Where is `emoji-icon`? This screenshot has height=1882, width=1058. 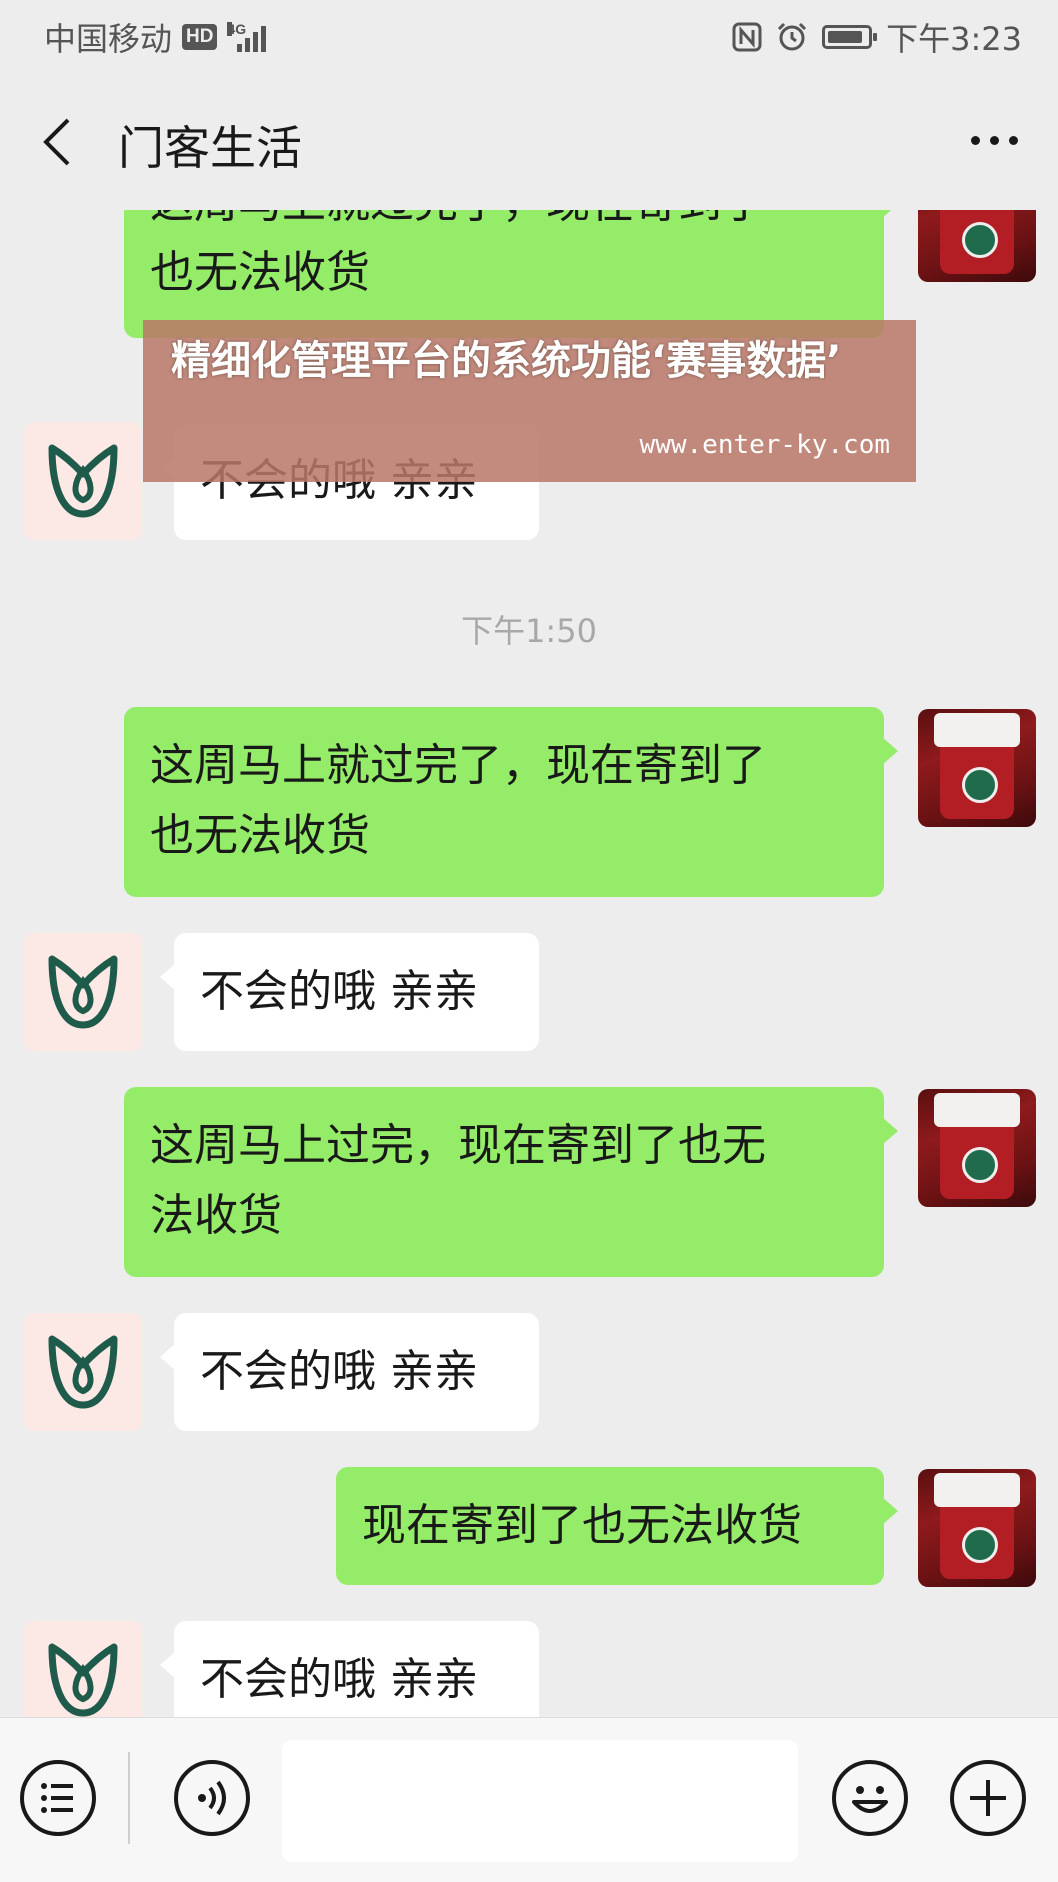
emoji-icon is located at coordinates (870, 1798).